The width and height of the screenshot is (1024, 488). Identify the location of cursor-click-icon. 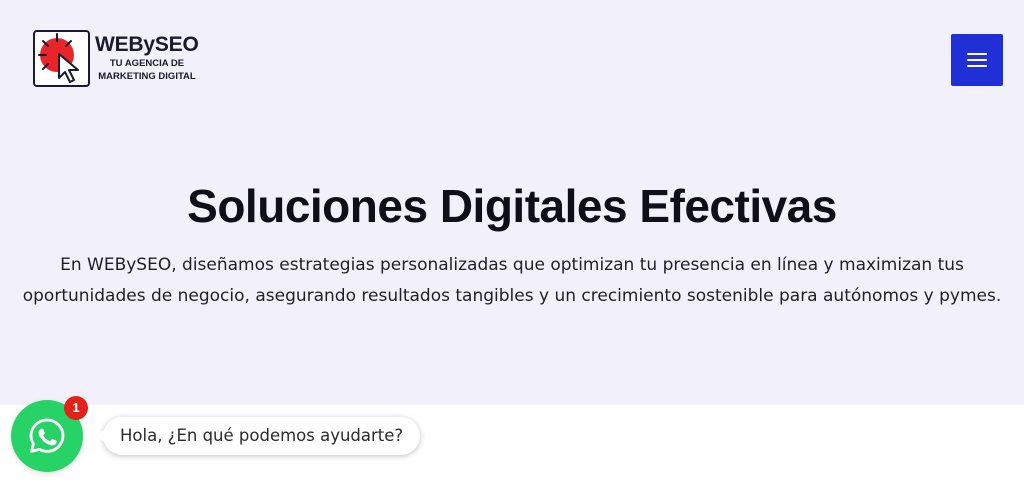
(61, 58).